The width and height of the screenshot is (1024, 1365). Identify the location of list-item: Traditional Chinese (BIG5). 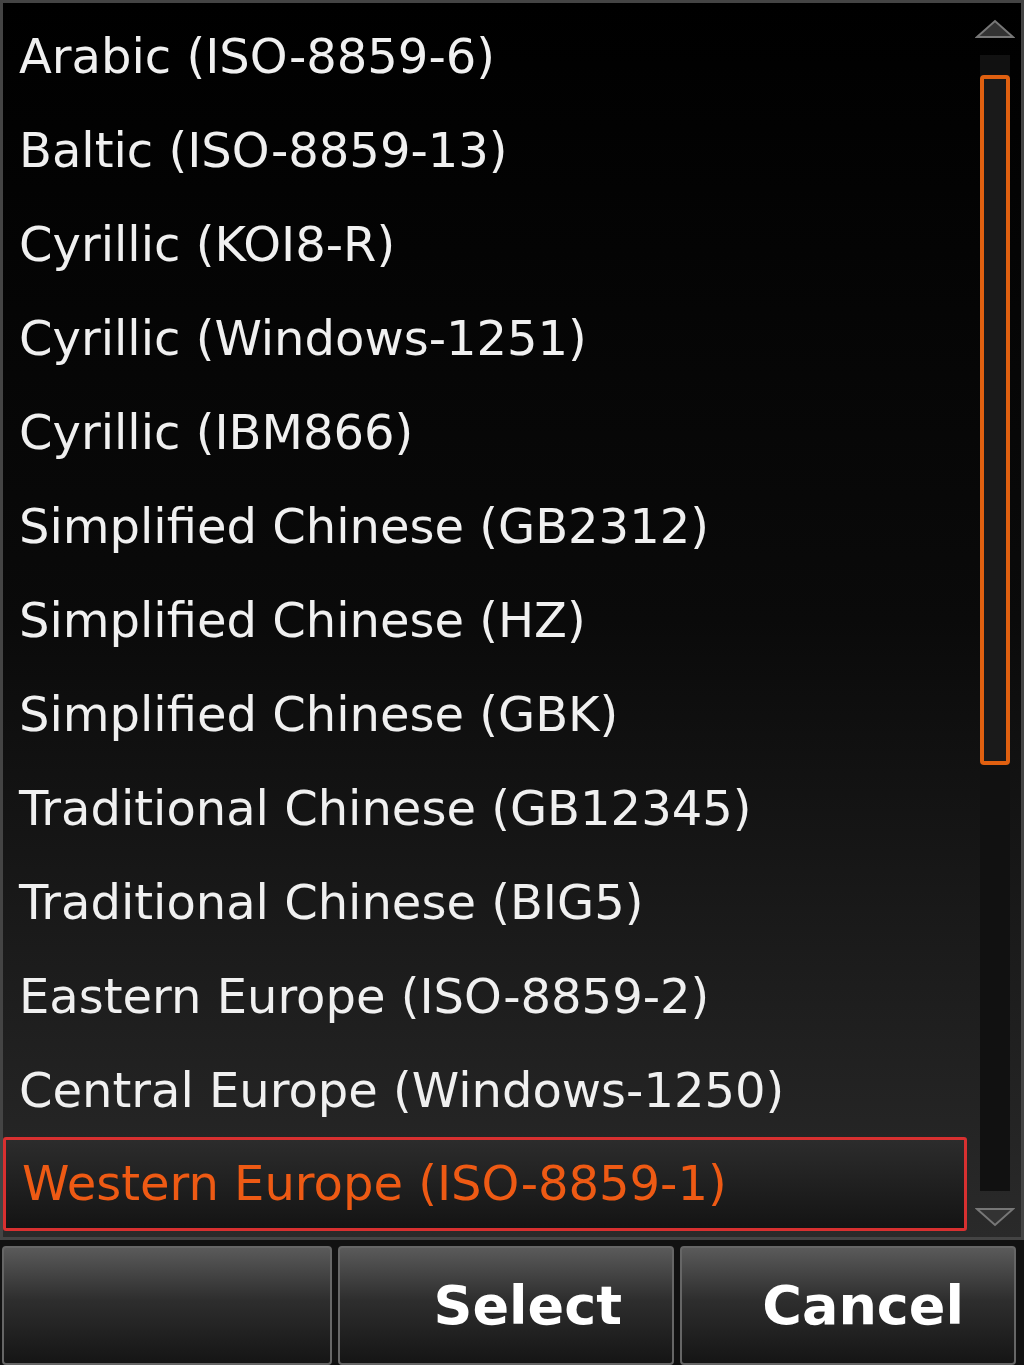
(486, 902).